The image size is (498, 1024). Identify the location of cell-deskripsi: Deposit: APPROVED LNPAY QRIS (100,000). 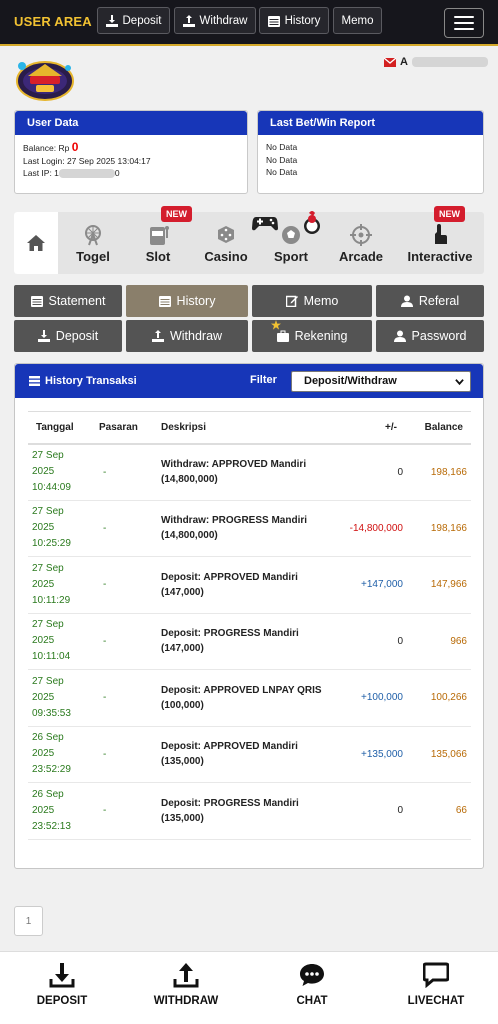
(247, 698).